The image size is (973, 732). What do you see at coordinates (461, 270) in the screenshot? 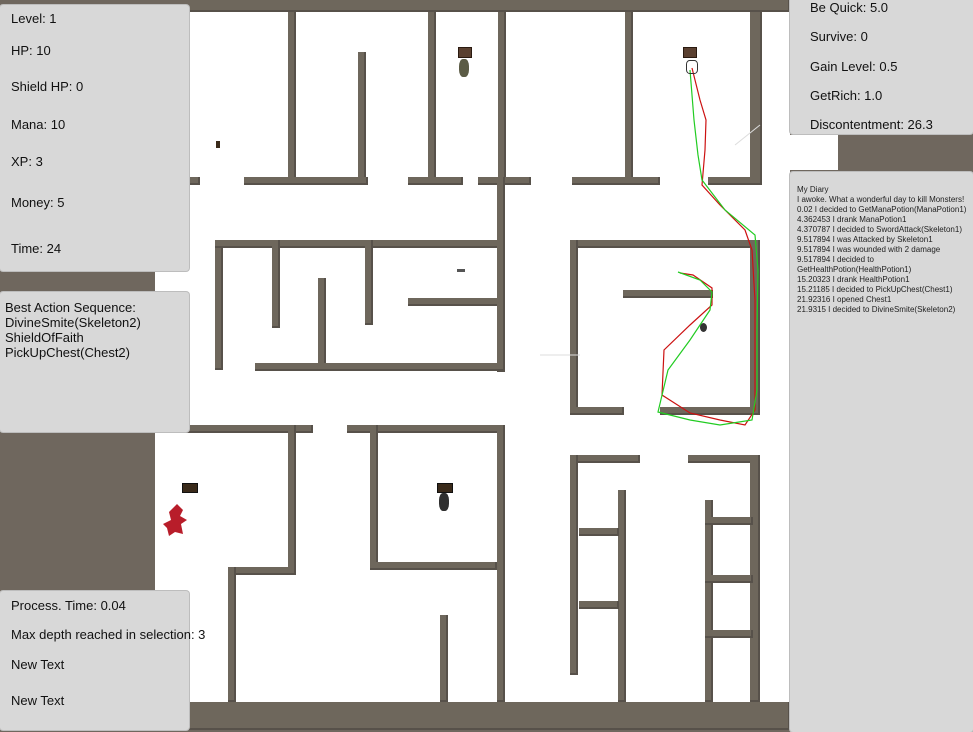
I see `item-icon` at bounding box center [461, 270].